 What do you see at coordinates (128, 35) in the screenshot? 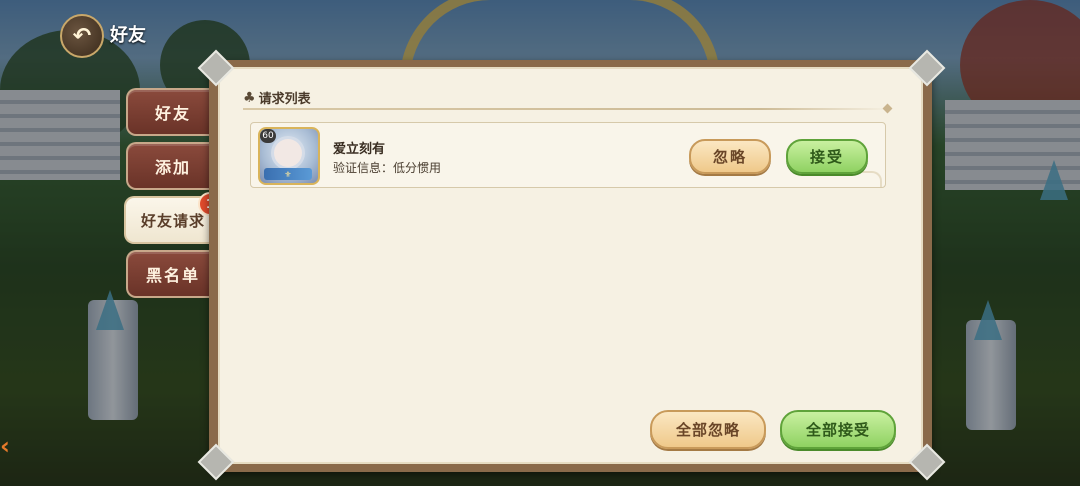
I see `page-title: 好友` at bounding box center [128, 35].